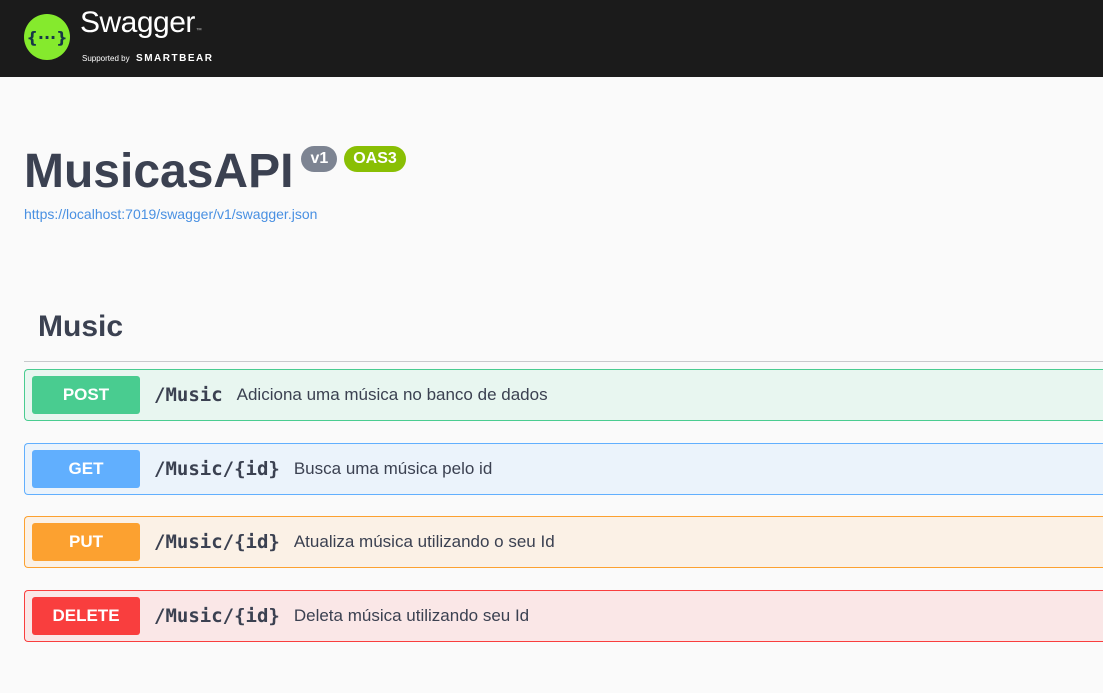 This screenshot has width=1103, height=693. Describe the element at coordinates (80, 327) in the screenshot. I see `tag-music-header: Music` at that location.